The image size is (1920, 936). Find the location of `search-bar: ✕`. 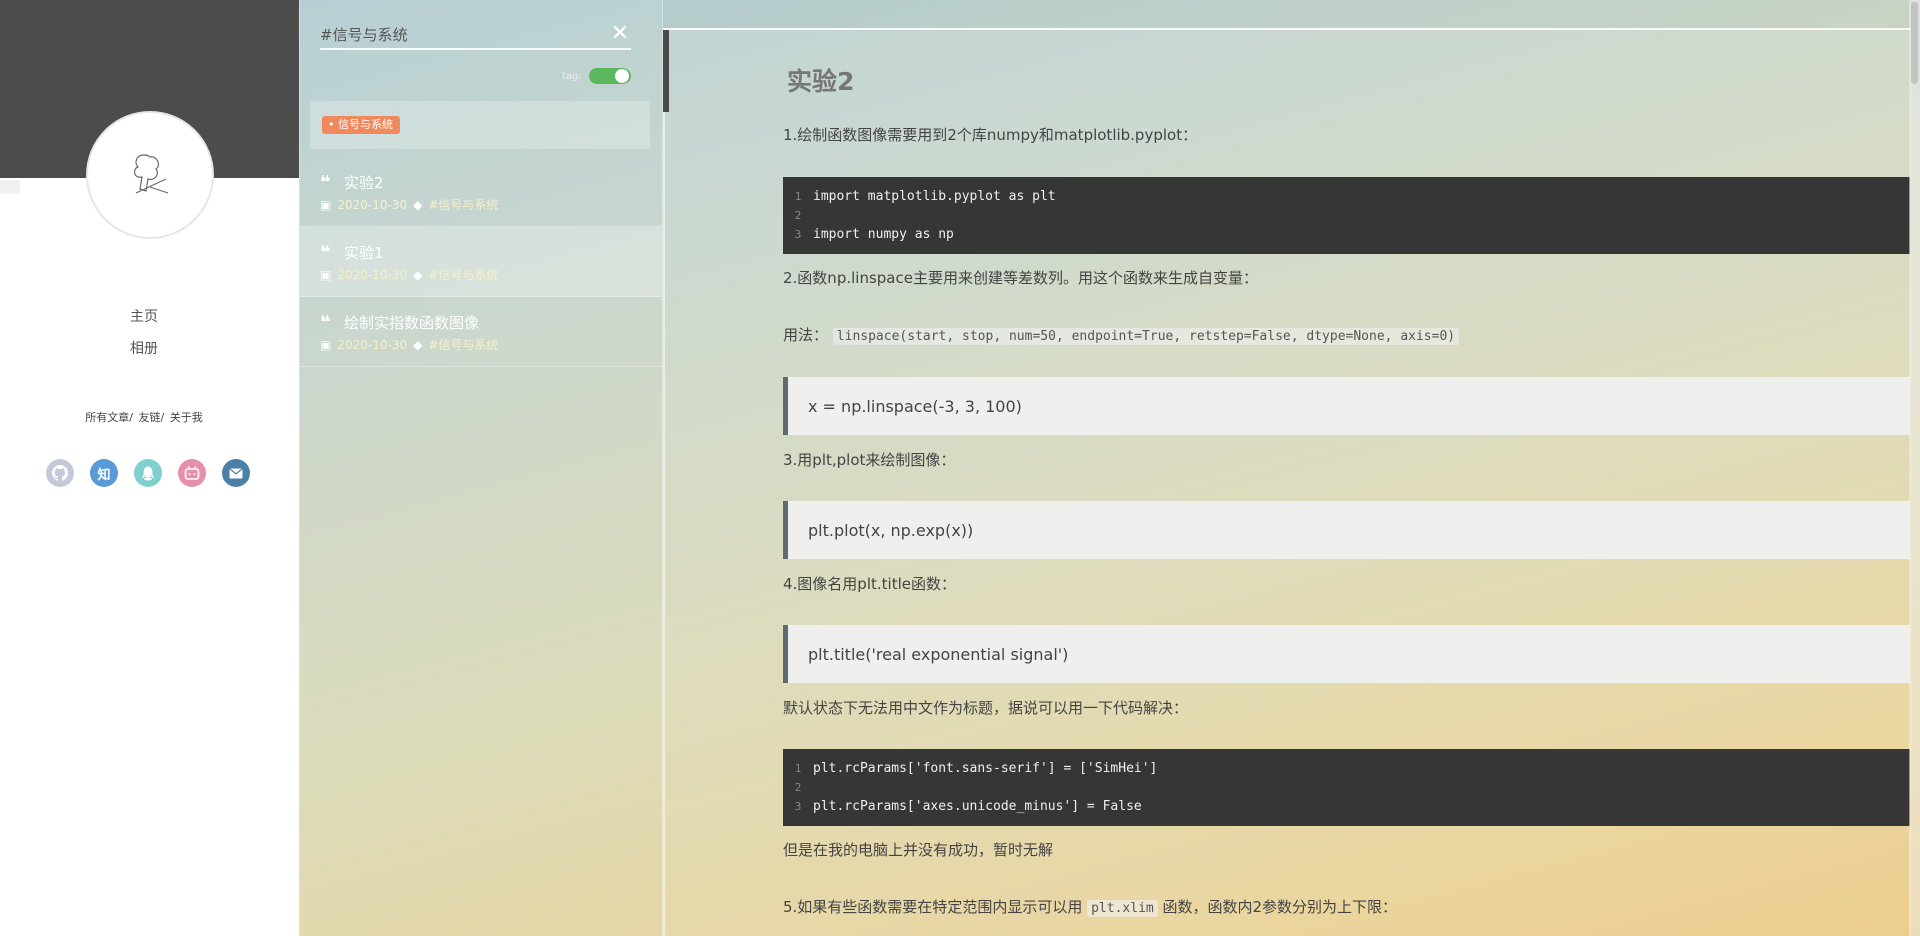

search-bar: ✕ is located at coordinates (475, 36).